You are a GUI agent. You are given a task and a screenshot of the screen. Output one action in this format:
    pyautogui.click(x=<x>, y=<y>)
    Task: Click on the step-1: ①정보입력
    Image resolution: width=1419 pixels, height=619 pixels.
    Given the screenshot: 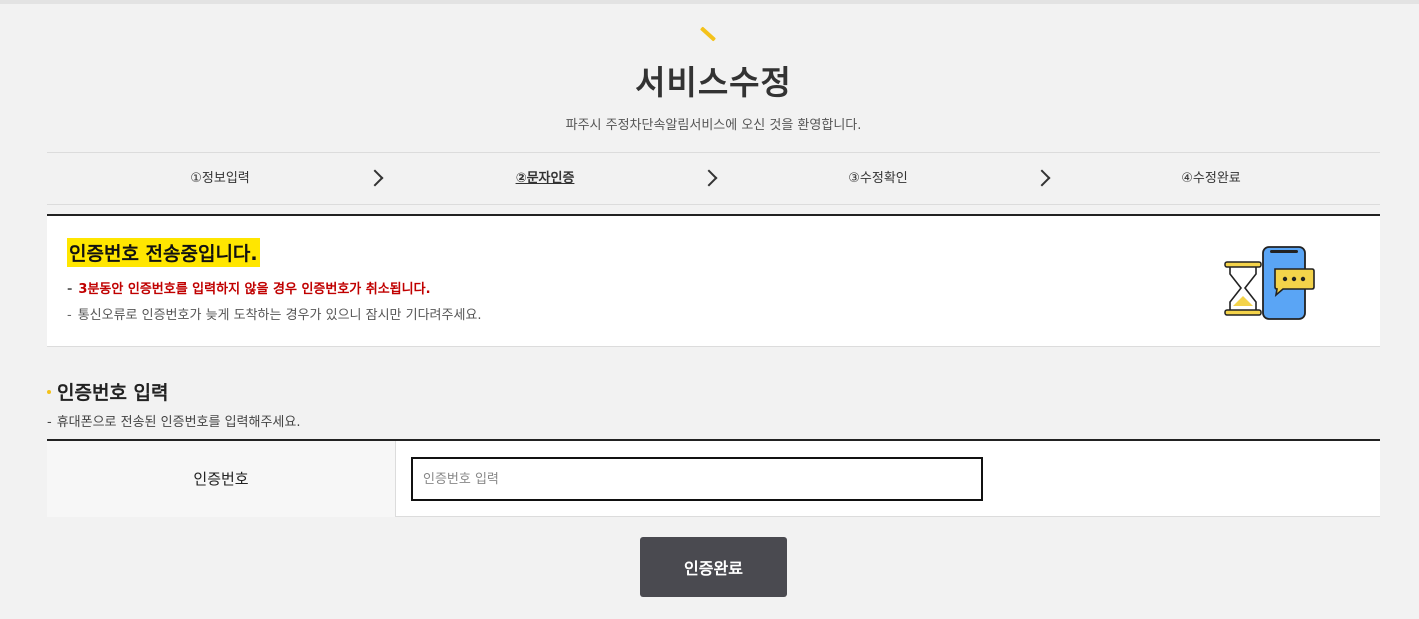 What is the action you would take?
    pyautogui.click(x=220, y=178)
    